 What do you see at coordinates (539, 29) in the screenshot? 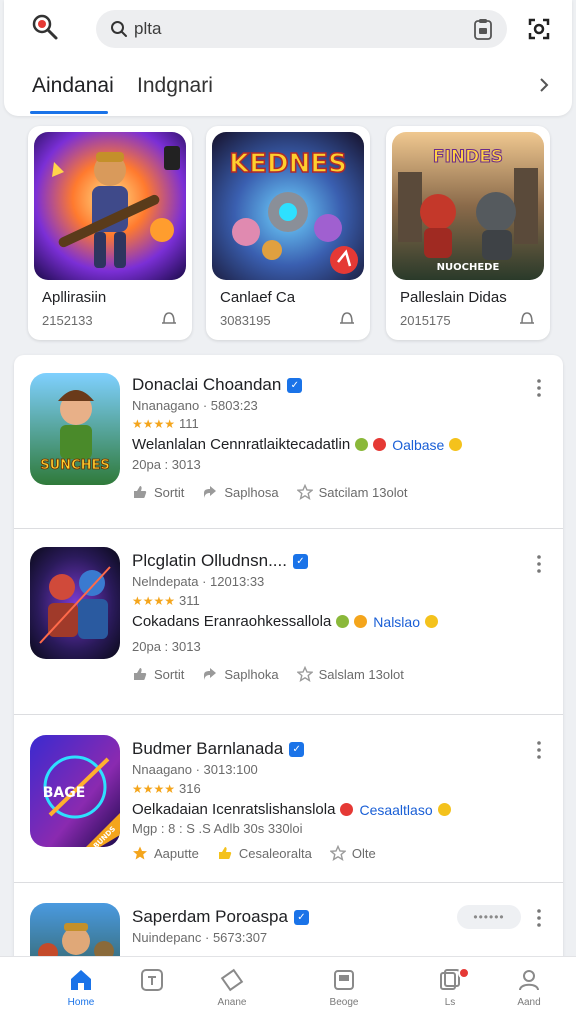
I see `scan-icon` at bounding box center [539, 29].